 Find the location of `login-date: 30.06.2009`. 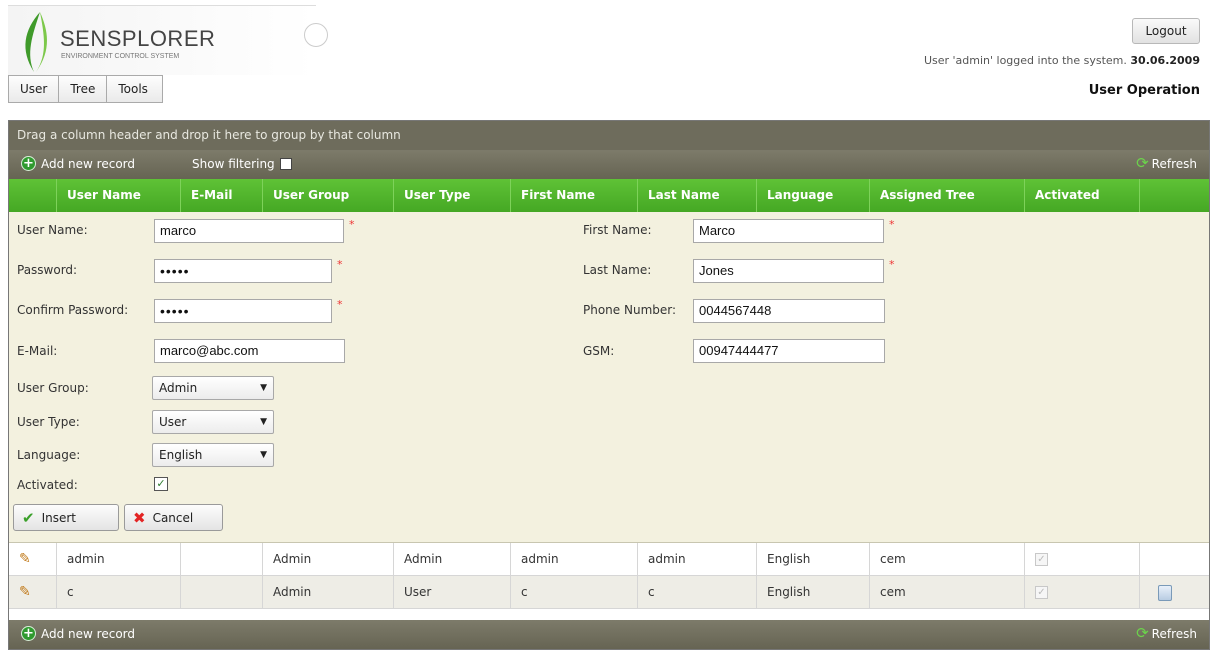

login-date: 30.06.2009 is located at coordinates (1165, 60).